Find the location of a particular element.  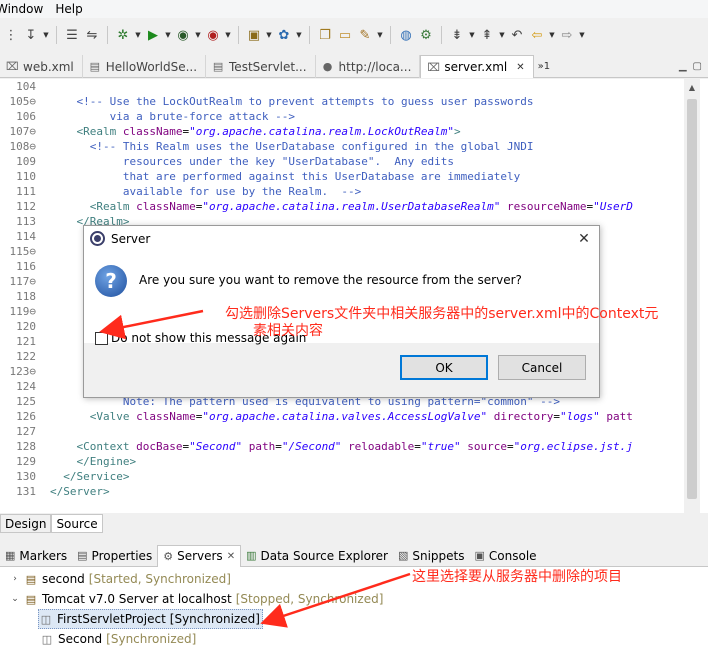

menu-window: Window is located at coordinates (24, 9).